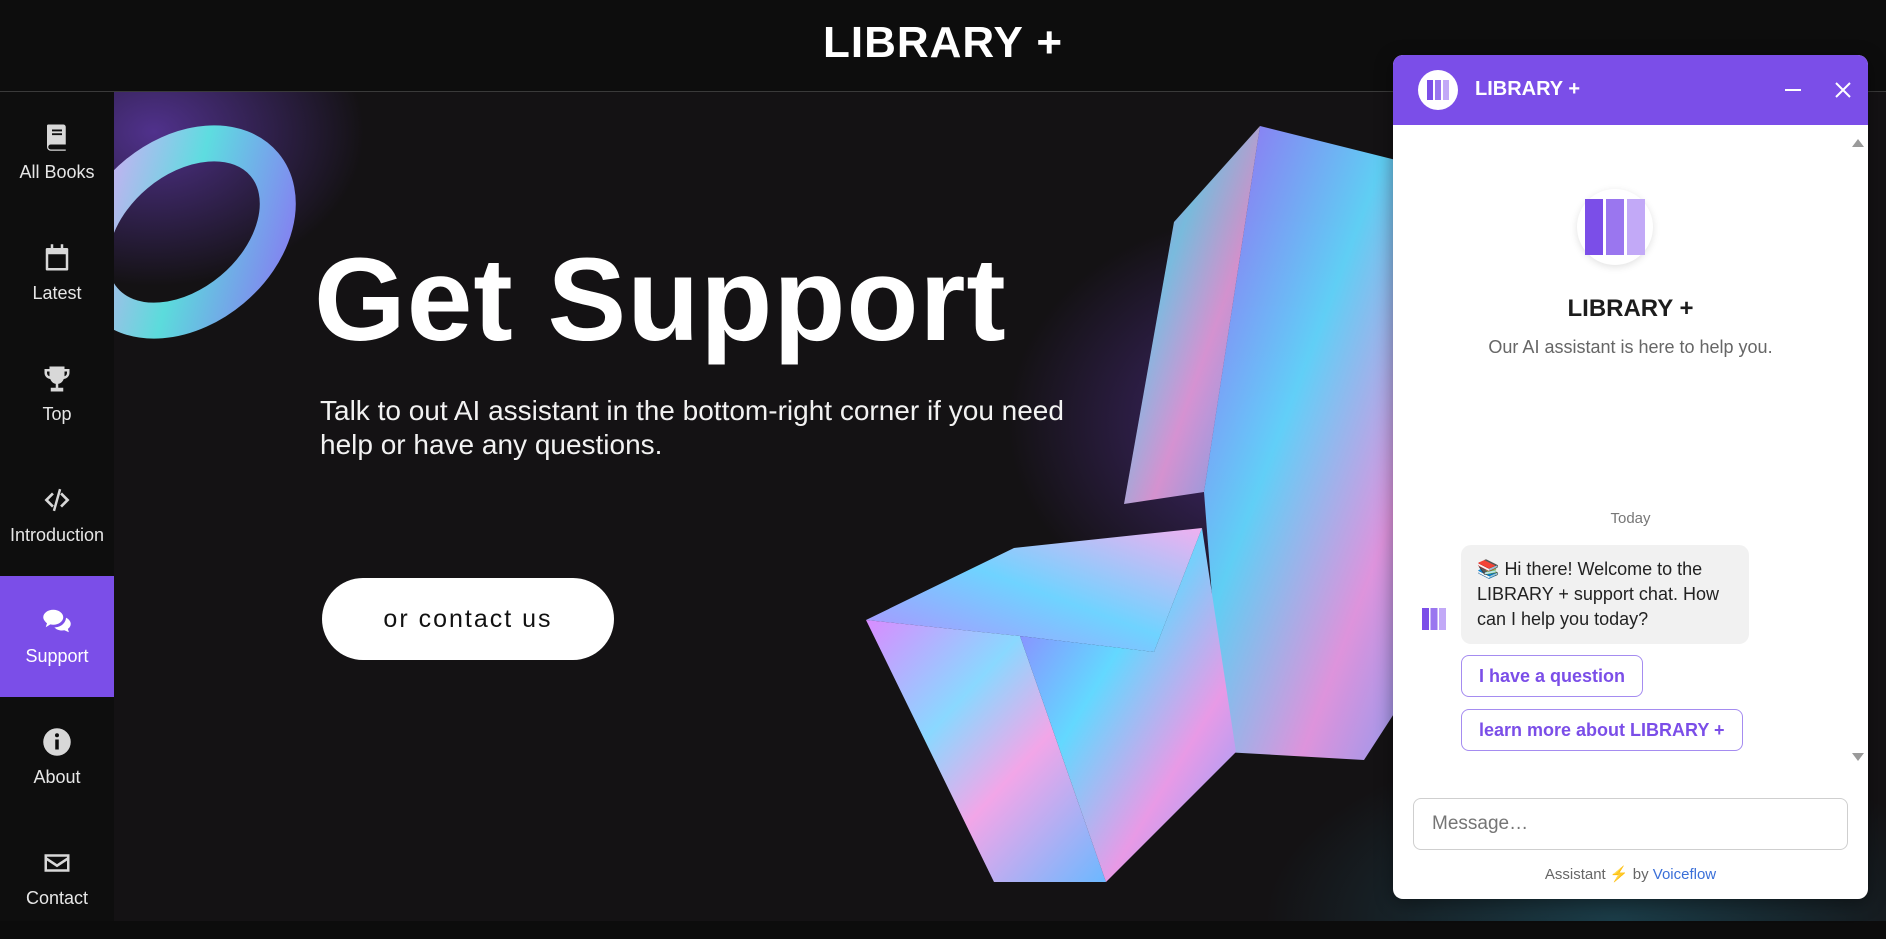 The height and width of the screenshot is (939, 1886). I want to click on contact-us-button: or contact us, so click(468, 619).